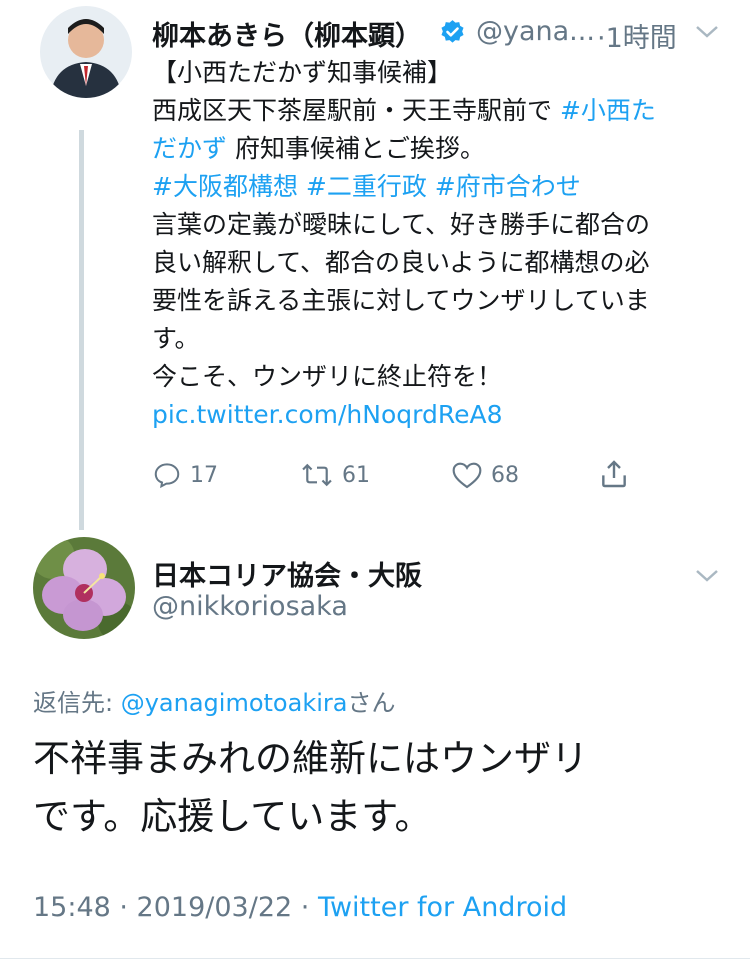 This screenshot has width=750, height=974. What do you see at coordinates (442, 187) in the screenshot?
I see `hashtags: #大阪都構想 #二重行政 #府市合わせ` at bounding box center [442, 187].